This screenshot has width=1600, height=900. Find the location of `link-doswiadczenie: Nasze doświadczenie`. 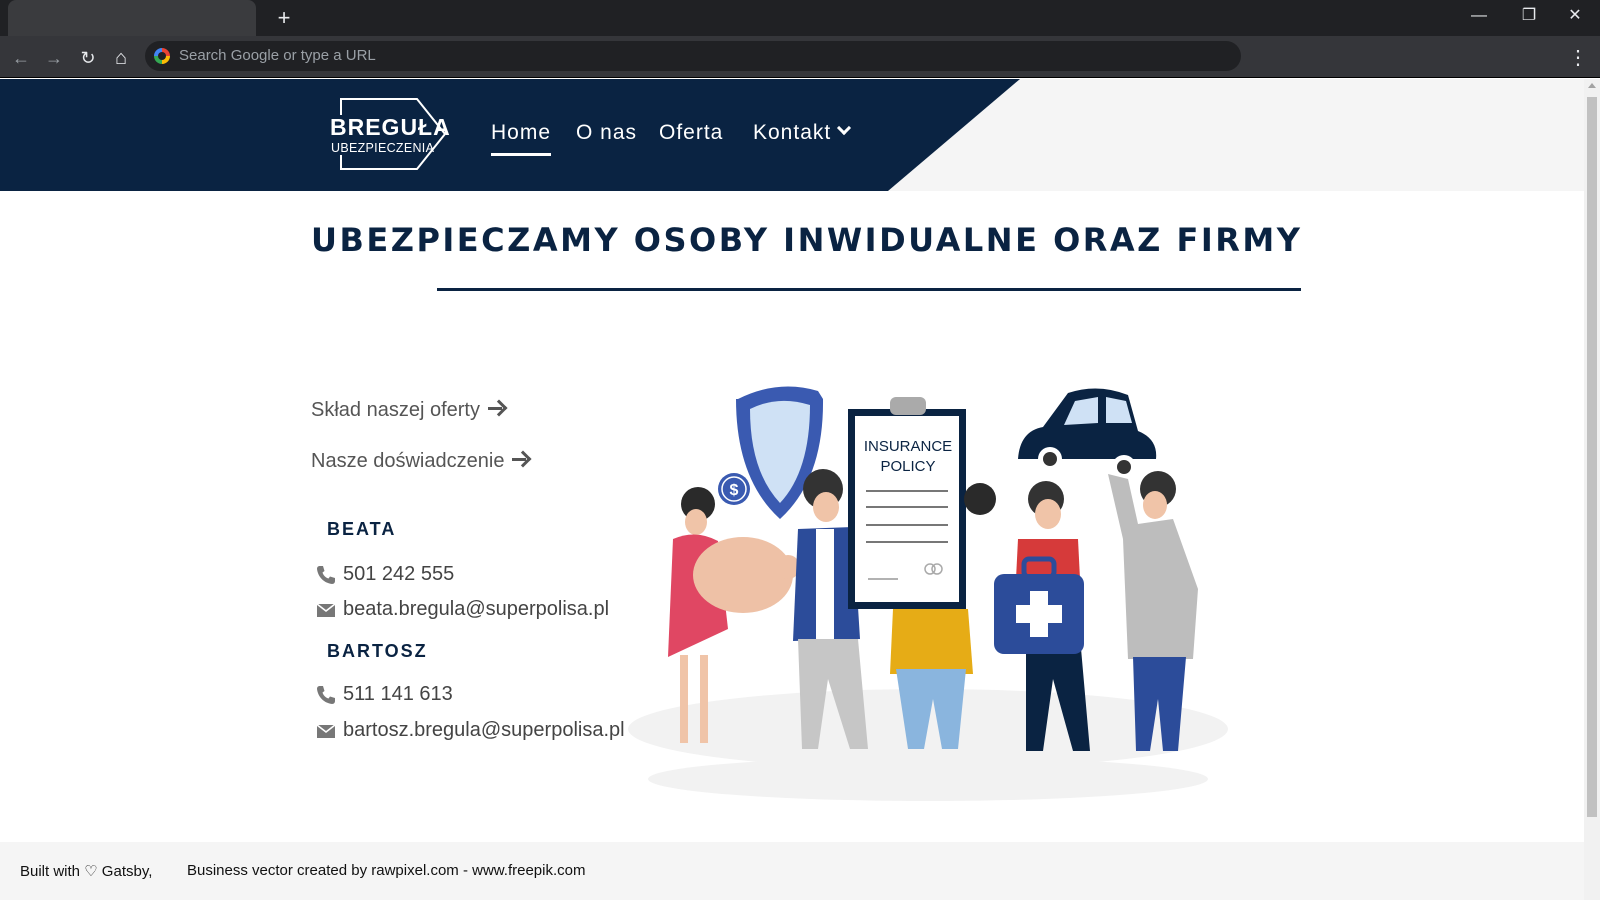

link-doswiadczenie: Nasze doświadczenie is located at coordinates (420, 461).